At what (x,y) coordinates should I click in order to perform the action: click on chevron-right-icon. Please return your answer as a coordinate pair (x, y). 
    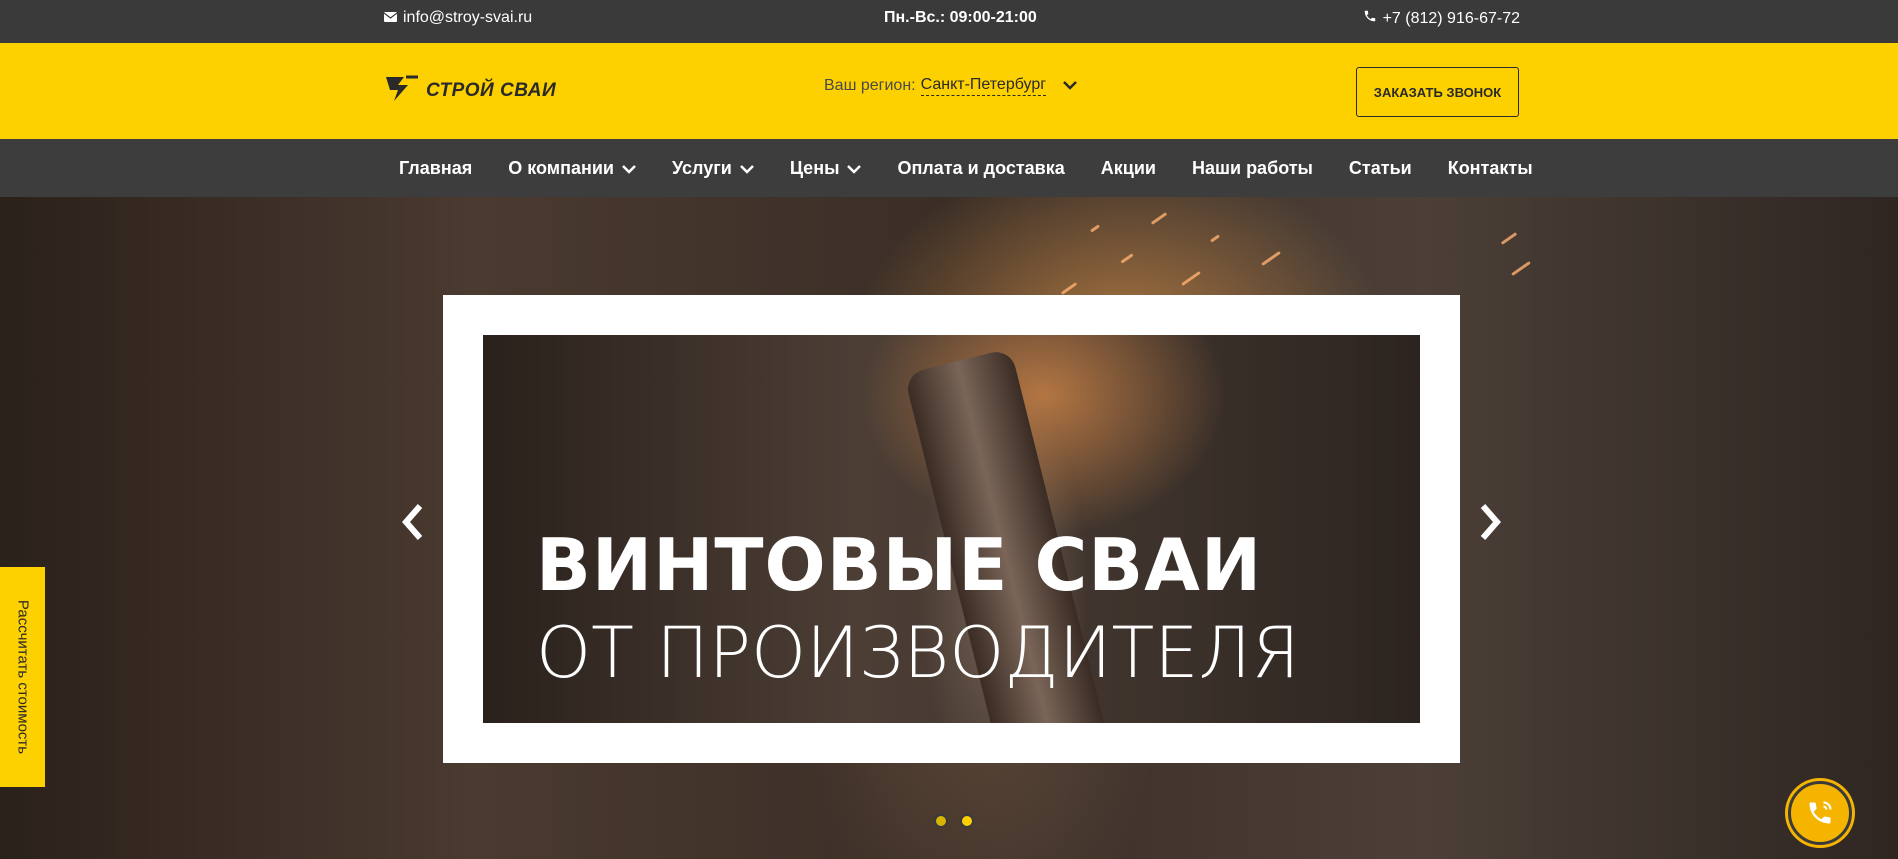
    Looking at the image, I should click on (1490, 522).